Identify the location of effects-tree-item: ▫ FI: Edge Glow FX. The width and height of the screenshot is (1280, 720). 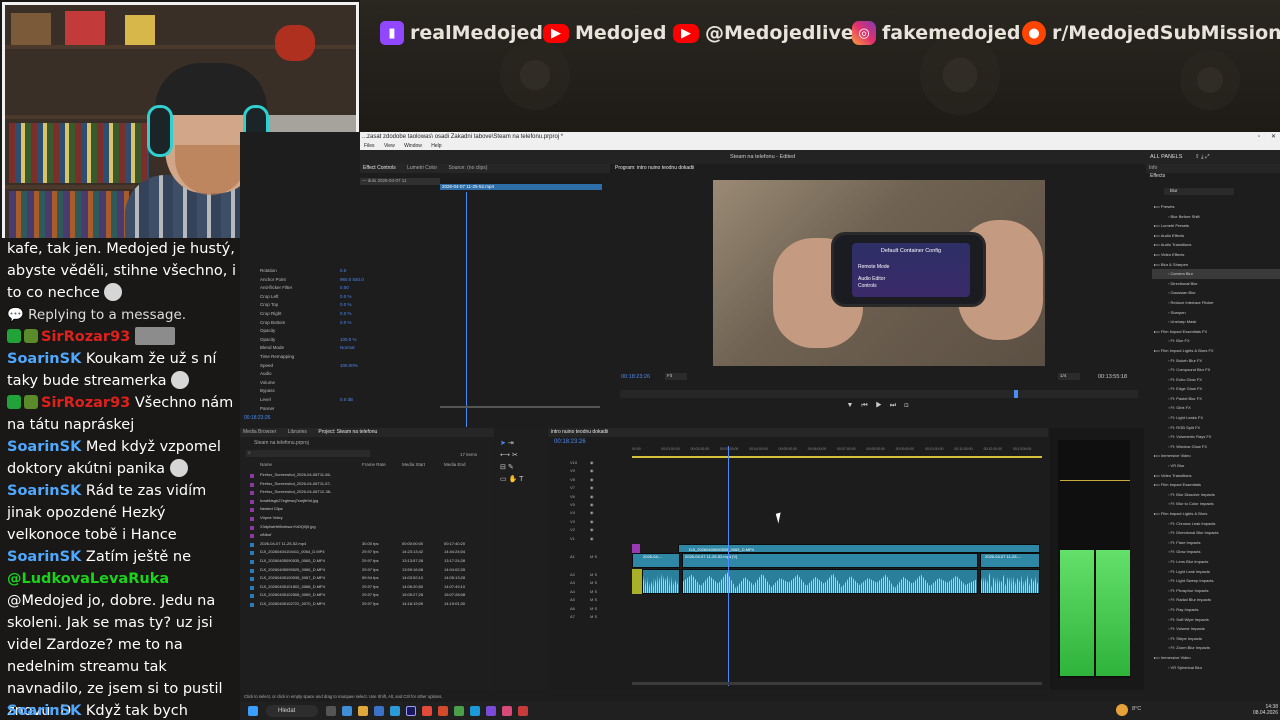
(1216, 389).